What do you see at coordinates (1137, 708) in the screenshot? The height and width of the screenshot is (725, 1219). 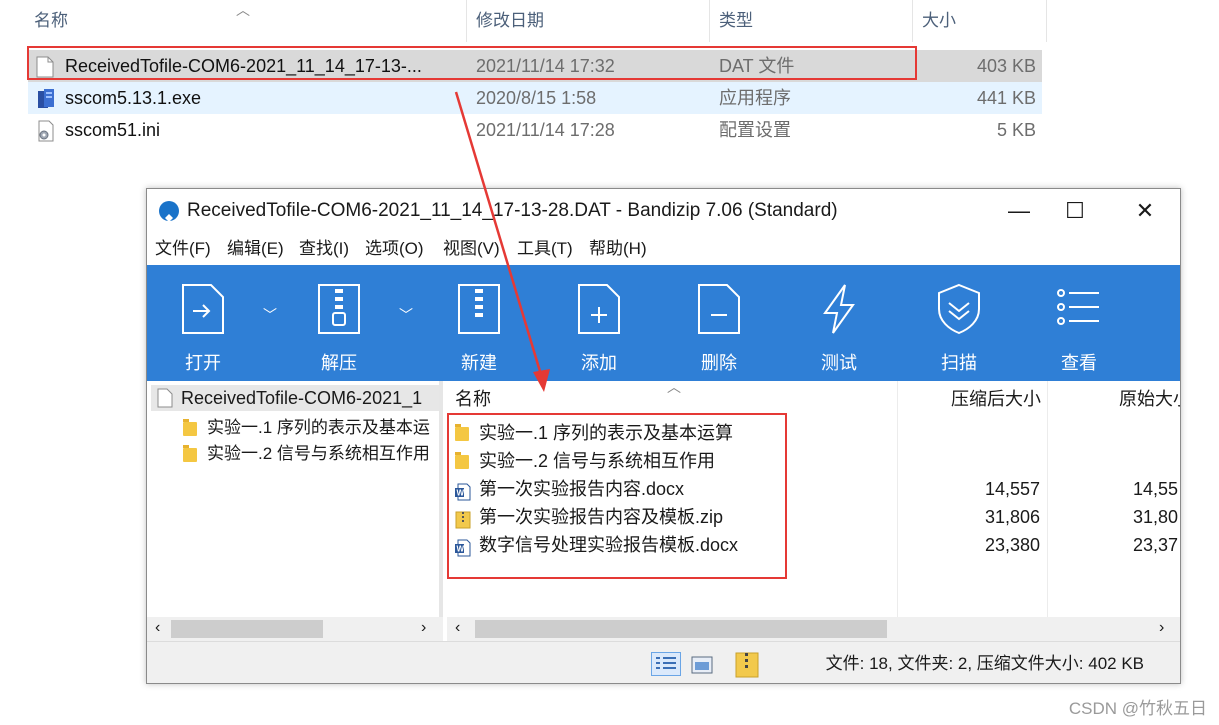 I see `watermark: CSDN @竹秋五日` at bounding box center [1137, 708].